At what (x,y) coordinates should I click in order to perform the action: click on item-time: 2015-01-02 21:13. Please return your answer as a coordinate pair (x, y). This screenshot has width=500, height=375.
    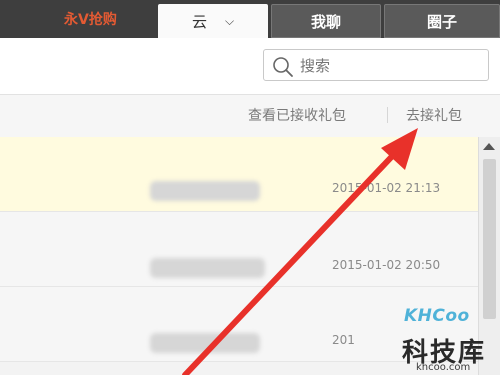
    Looking at the image, I should click on (386, 188).